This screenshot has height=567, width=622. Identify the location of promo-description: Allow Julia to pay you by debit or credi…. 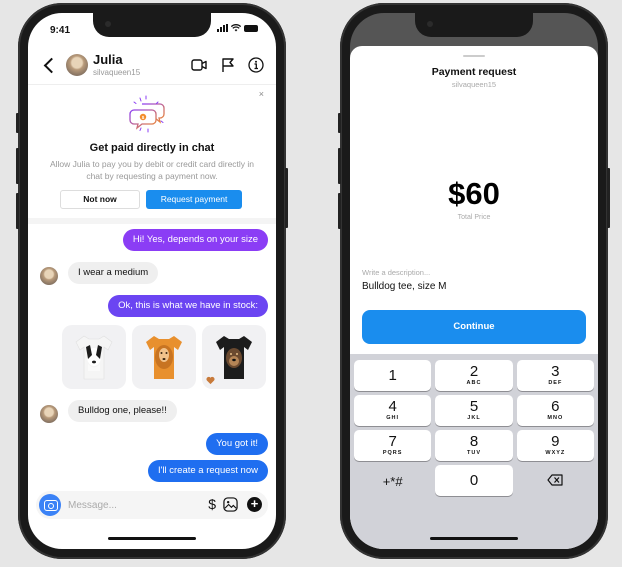
(152, 170).